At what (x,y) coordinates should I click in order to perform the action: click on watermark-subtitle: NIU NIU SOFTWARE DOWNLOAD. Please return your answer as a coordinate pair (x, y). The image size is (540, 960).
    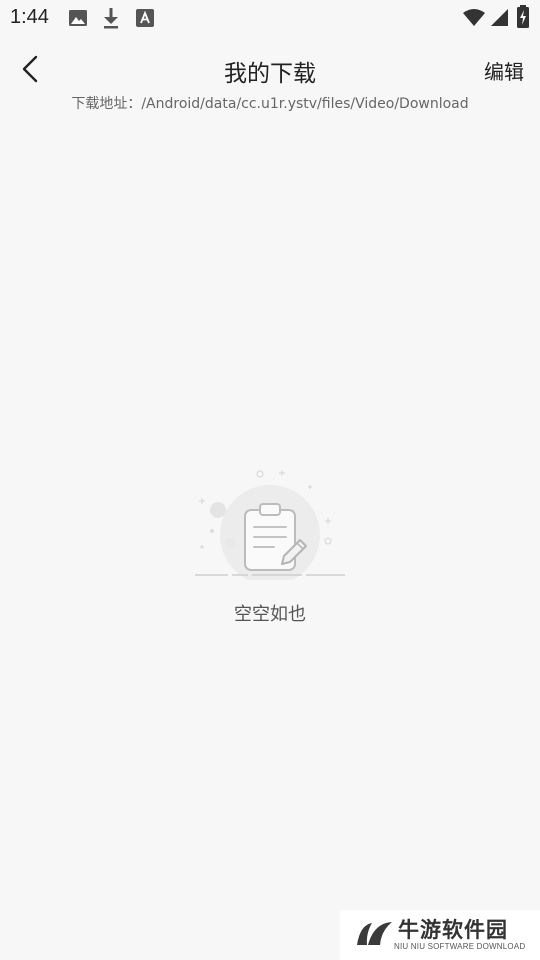
    Looking at the image, I should click on (460, 946).